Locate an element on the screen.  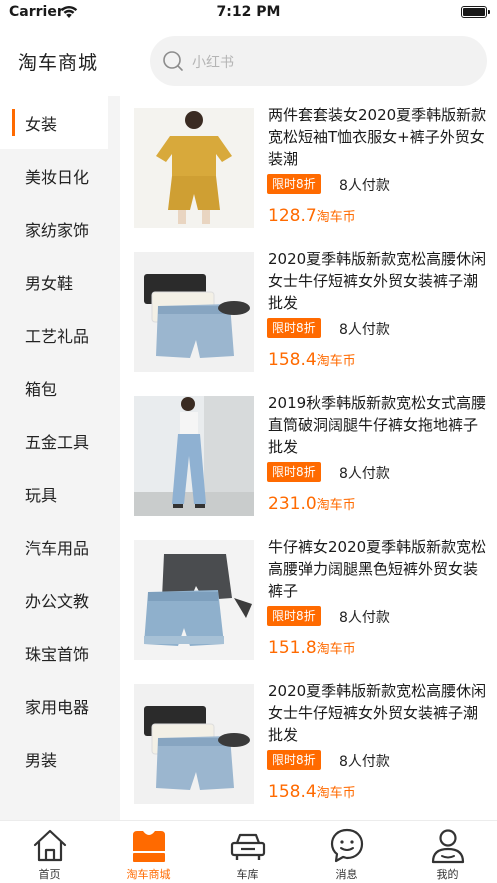
sidebar-item-crafts-gifts: 工艺礼品 is located at coordinates (60, 334).